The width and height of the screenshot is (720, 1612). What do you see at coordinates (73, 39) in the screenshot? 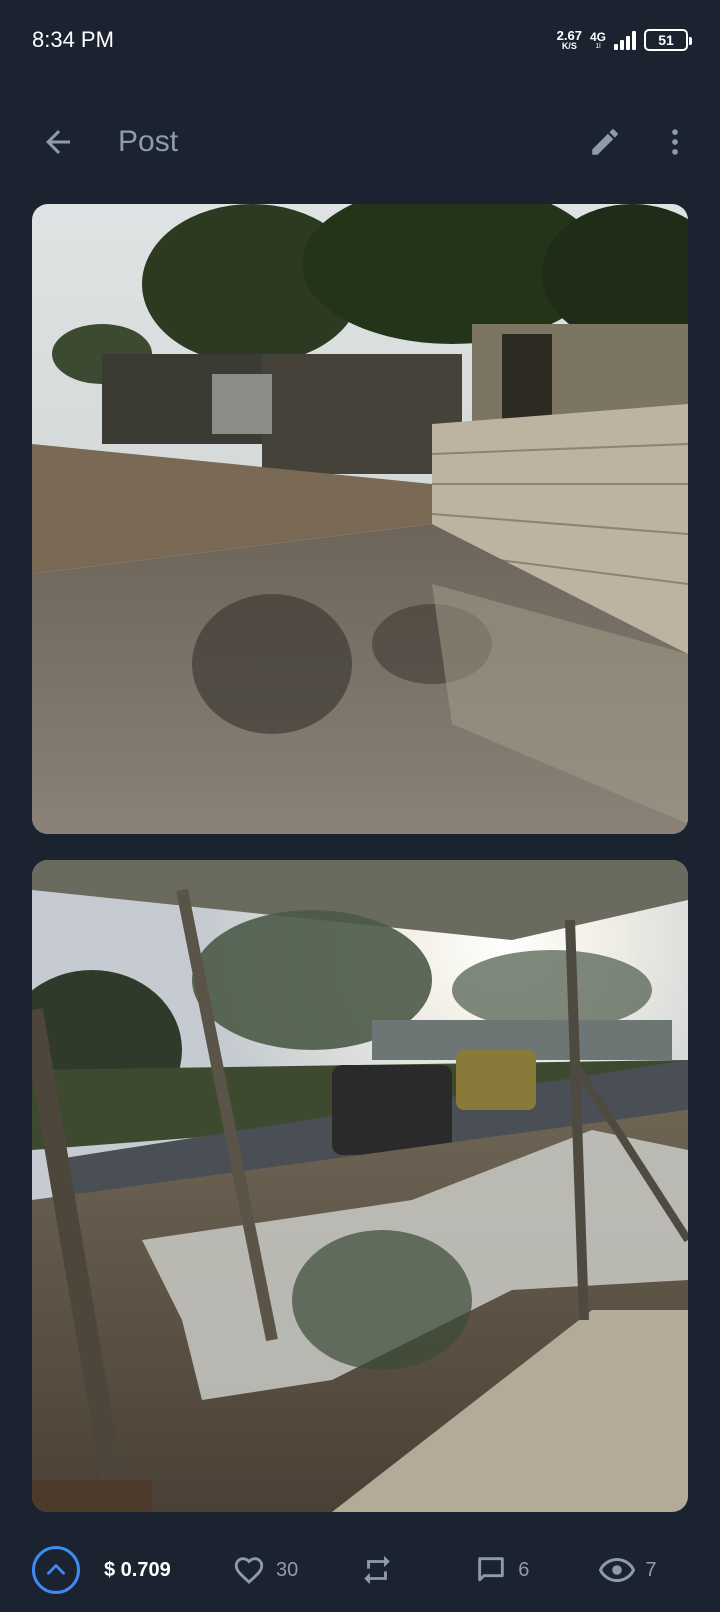
I see `status-time: 8:34 PM` at bounding box center [73, 39].